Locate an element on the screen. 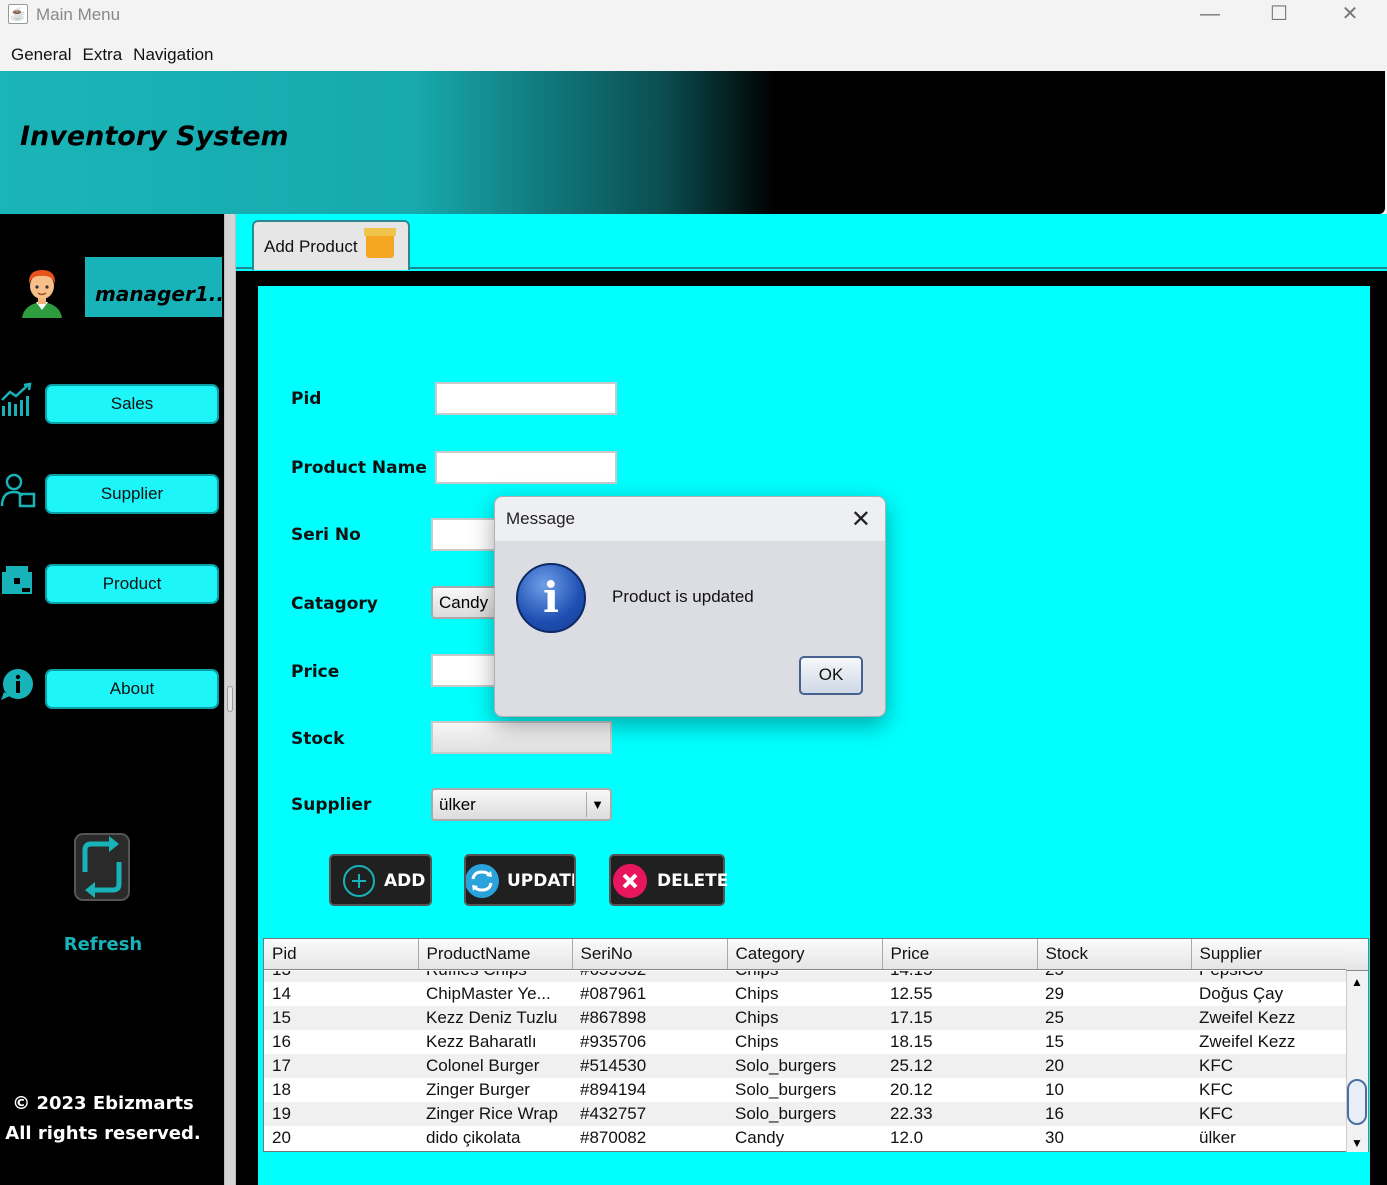 This screenshot has height=1185, width=1387. title-bar: ☕ Main Menu — ☐ ✕ is located at coordinates (693, 18).